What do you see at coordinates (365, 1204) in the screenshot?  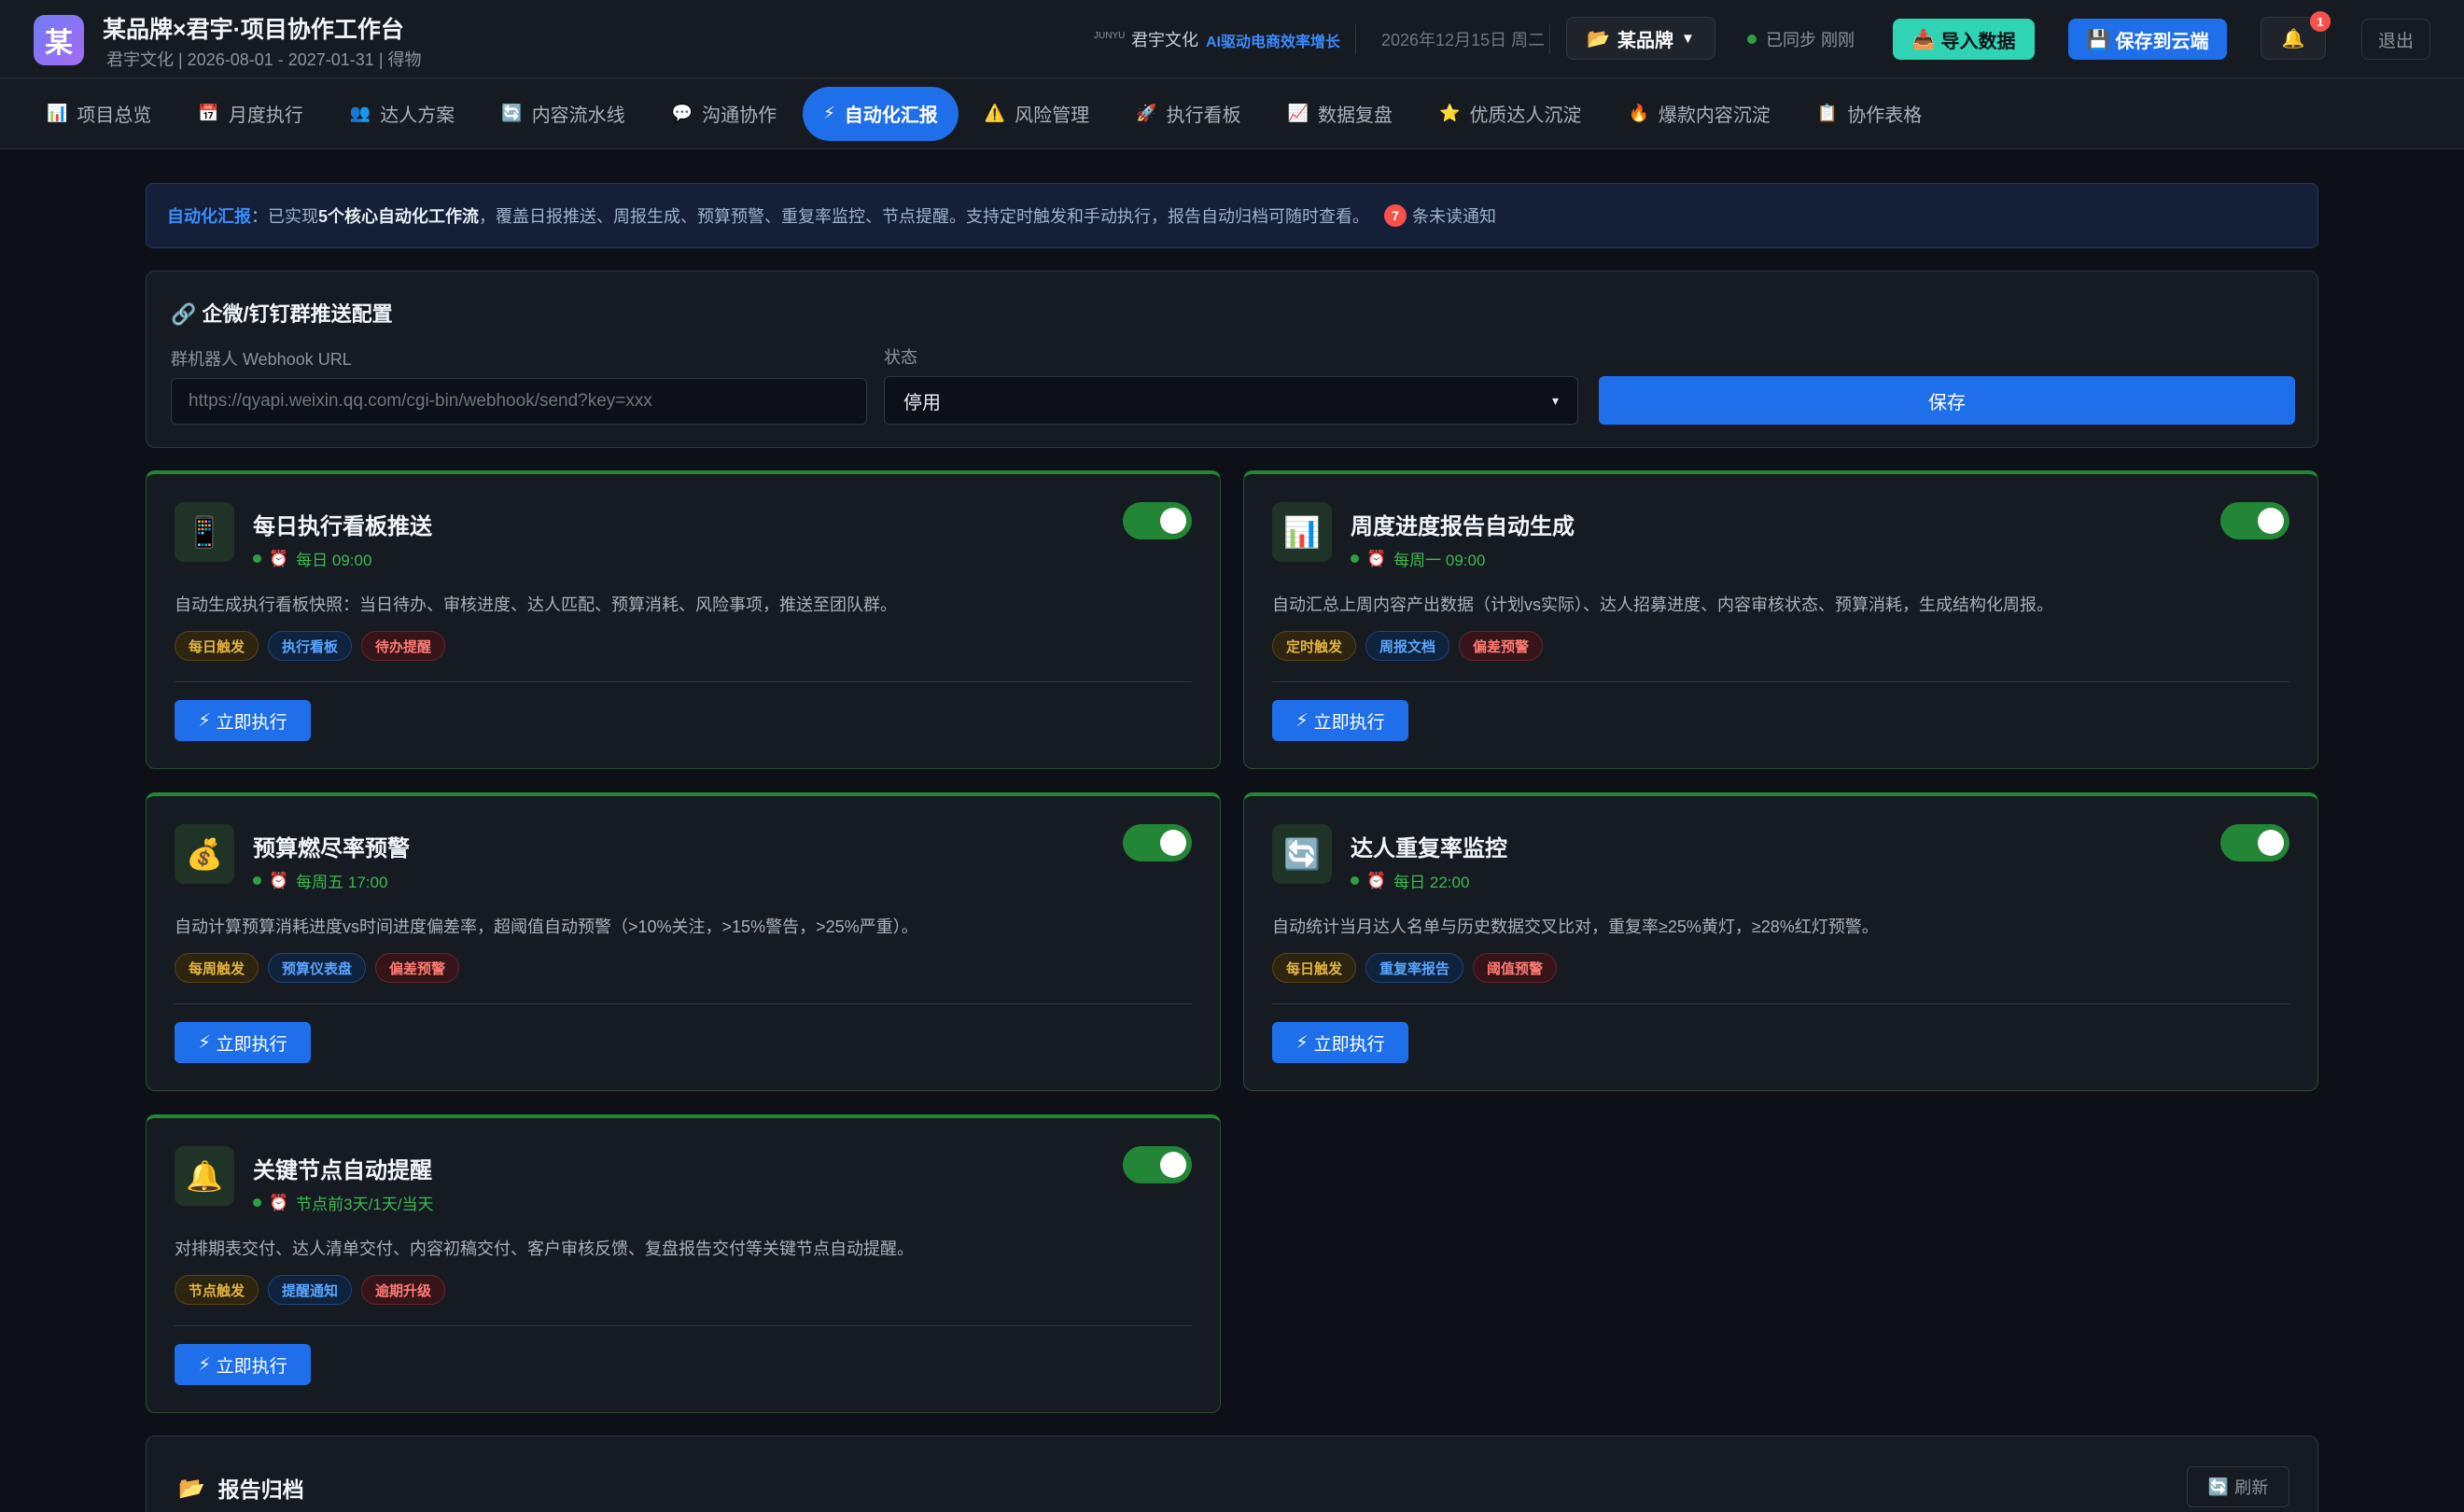 I see `schedule-text: 节点前3天/1天/当天` at bounding box center [365, 1204].